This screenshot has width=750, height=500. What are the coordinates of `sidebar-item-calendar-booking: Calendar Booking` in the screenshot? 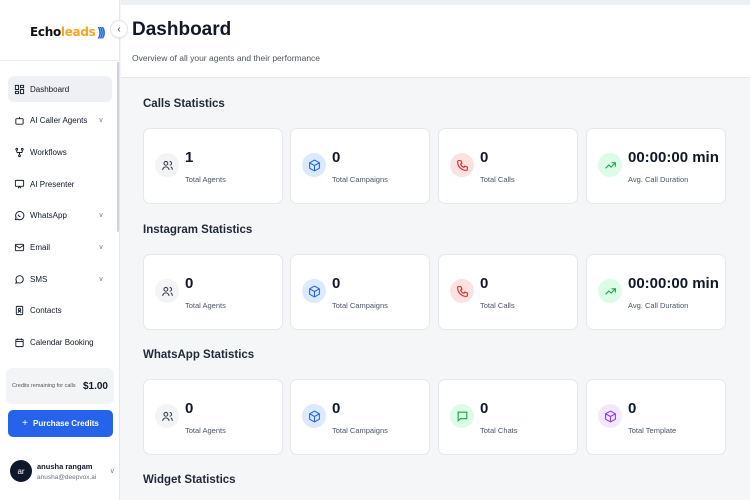 It's located at (60, 343).